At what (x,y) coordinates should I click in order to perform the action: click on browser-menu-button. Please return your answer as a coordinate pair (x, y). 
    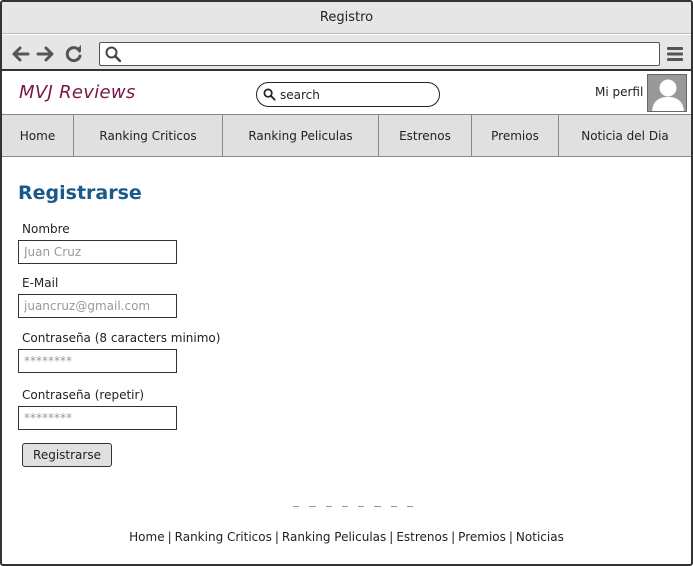
    Looking at the image, I should click on (675, 54).